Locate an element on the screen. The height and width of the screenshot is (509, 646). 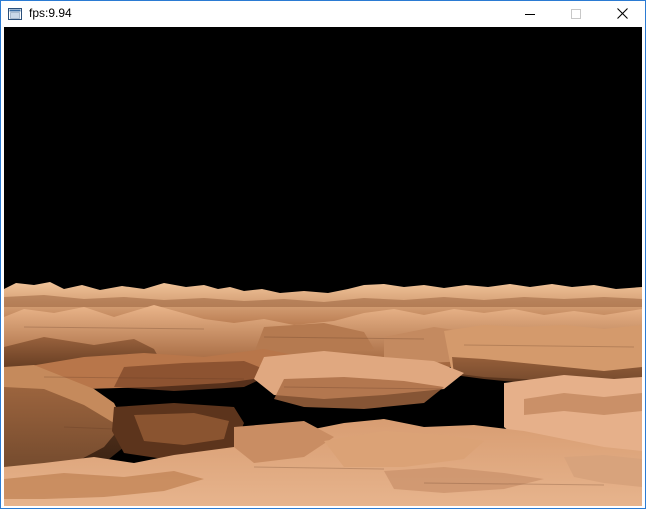
maximize-button is located at coordinates (576, 13).